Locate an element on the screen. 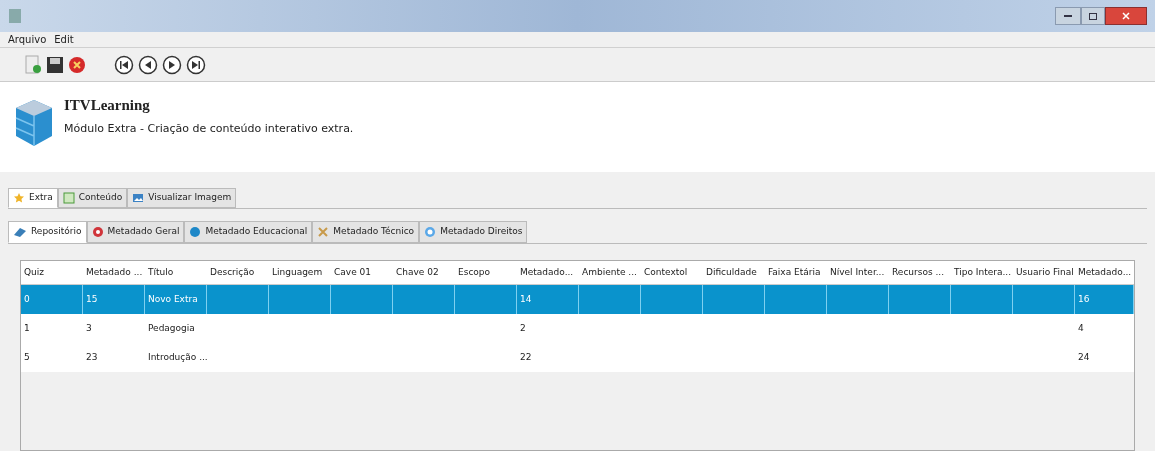  table-cell-text: 24 is located at coordinates (1084, 357).